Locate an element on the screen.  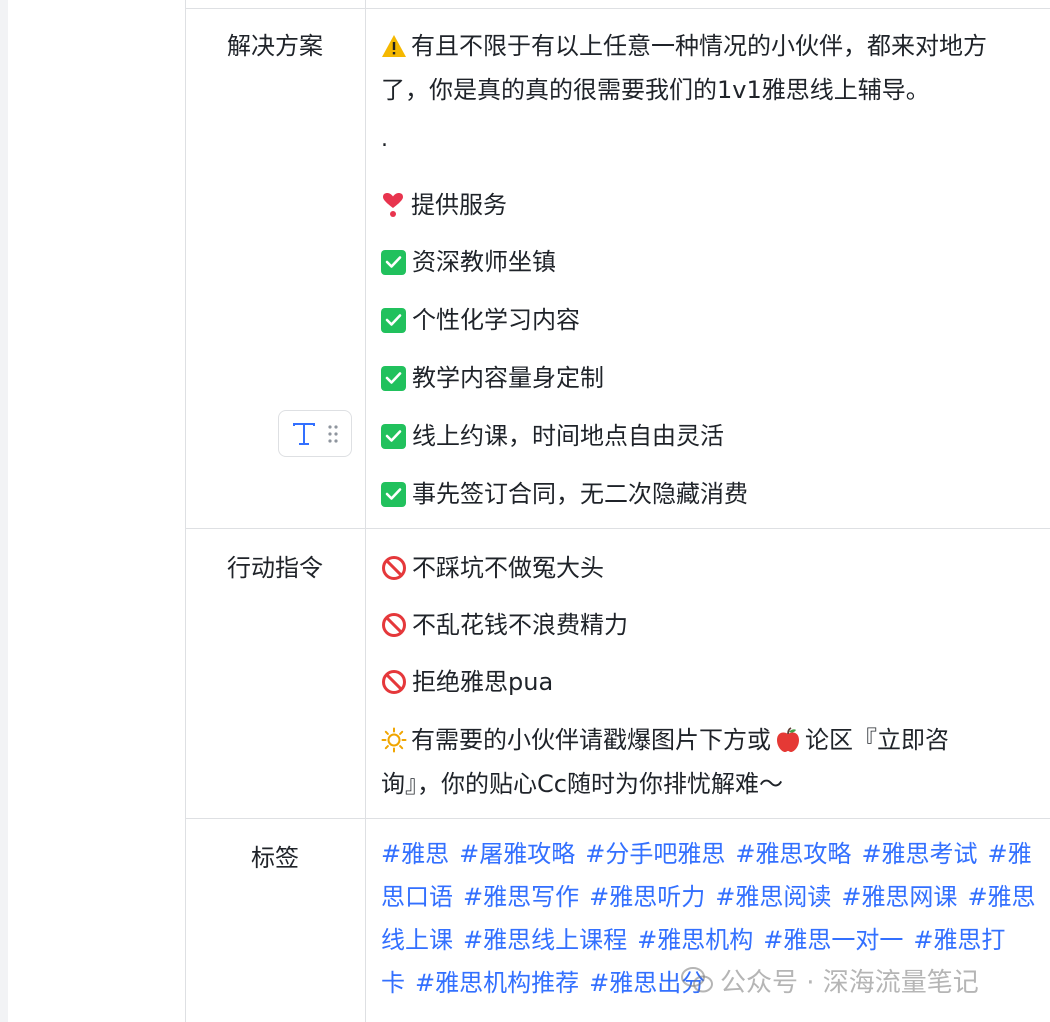
hashtag-link: #雅思机构 is located at coordinates (695, 940).